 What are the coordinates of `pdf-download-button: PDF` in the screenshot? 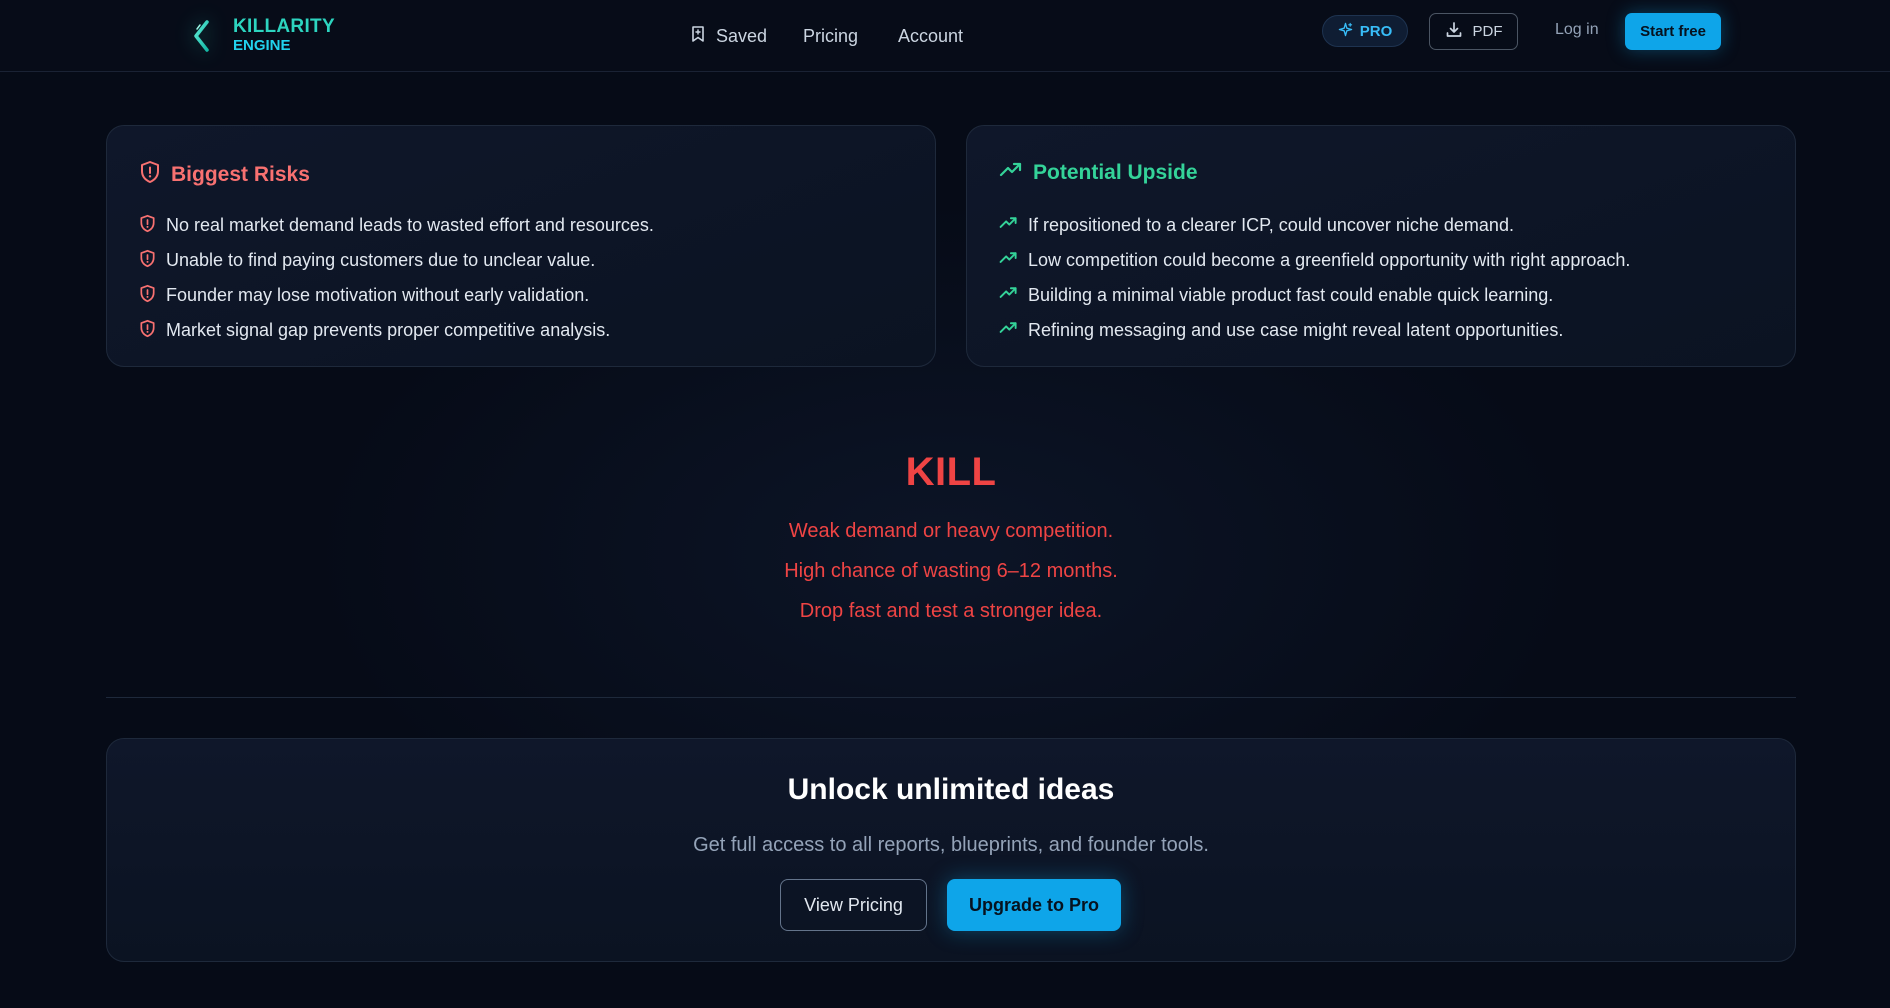 It's located at (1473, 31).